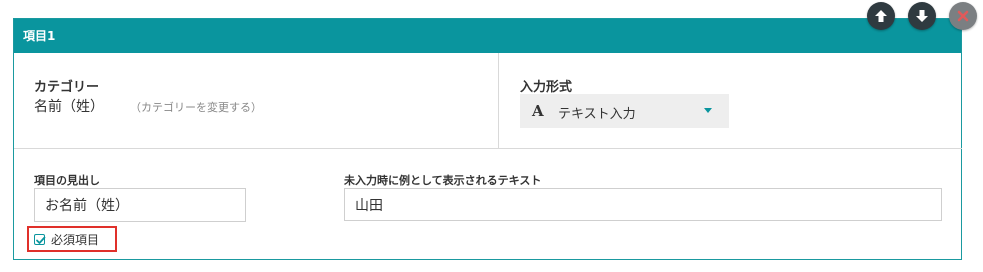  What do you see at coordinates (67, 180) in the screenshot?
I see `heading-label: 項目の見出し` at bounding box center [67, 180].